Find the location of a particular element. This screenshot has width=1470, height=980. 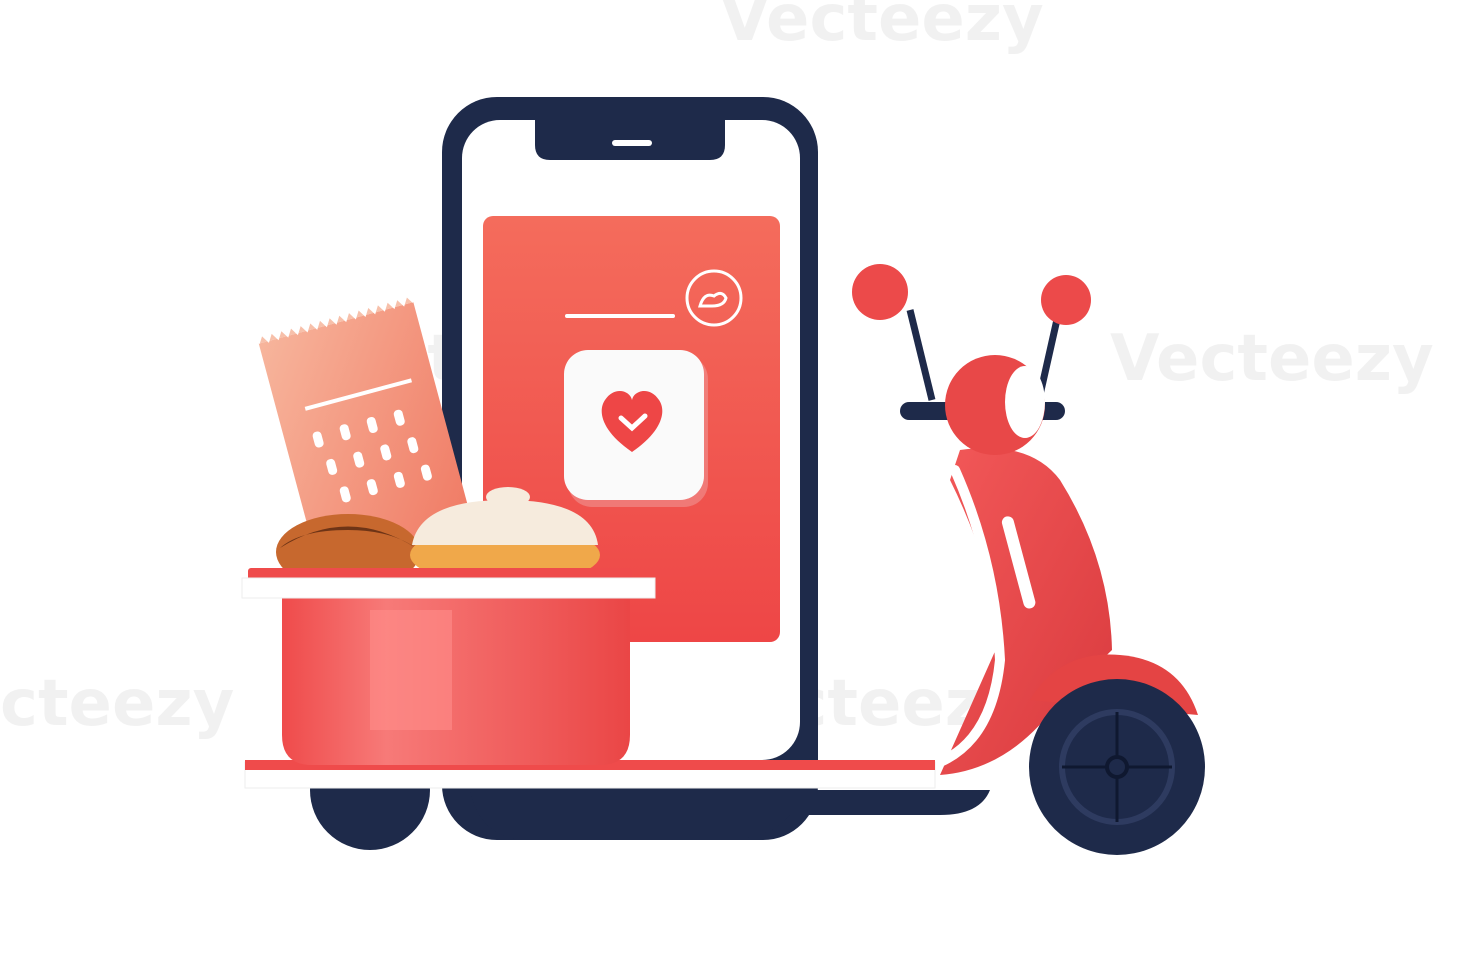

heart-app-icon is located at coordinates (636, 428).